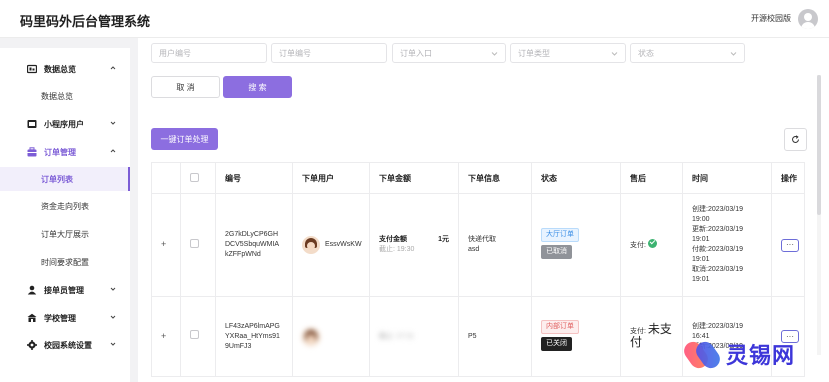 The height and width of the screenshot is (382, 829). I want to click on amount-cell: 支付金额 1元 截止: 19:30, so click(414, 245).